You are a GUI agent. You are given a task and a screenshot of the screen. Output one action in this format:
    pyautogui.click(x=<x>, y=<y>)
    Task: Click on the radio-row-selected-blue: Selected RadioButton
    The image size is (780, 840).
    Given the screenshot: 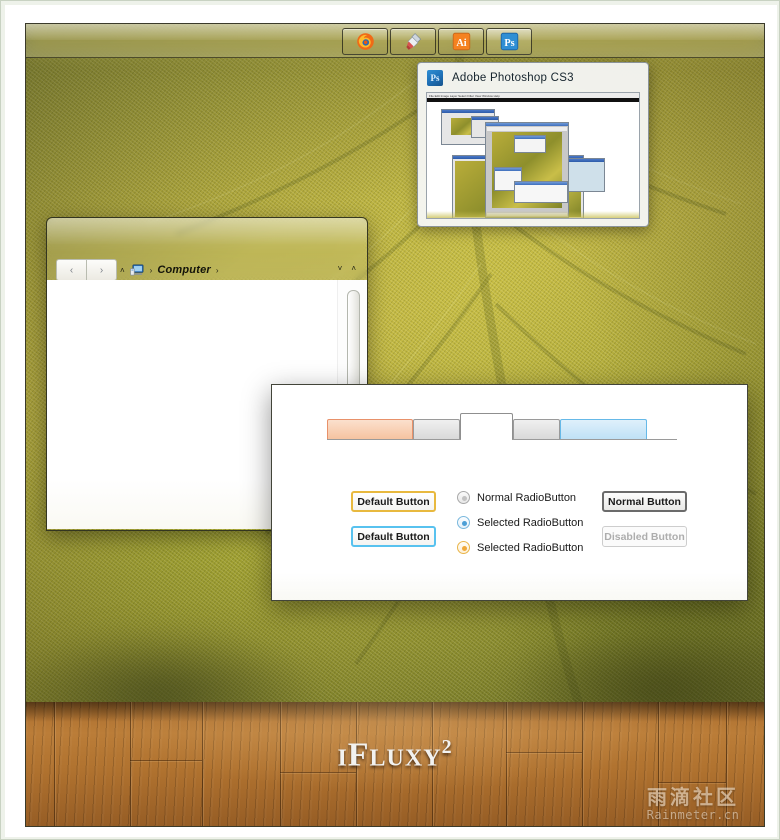 What is the action you would take?
    pyautogui.click(x=520, y=522)
    